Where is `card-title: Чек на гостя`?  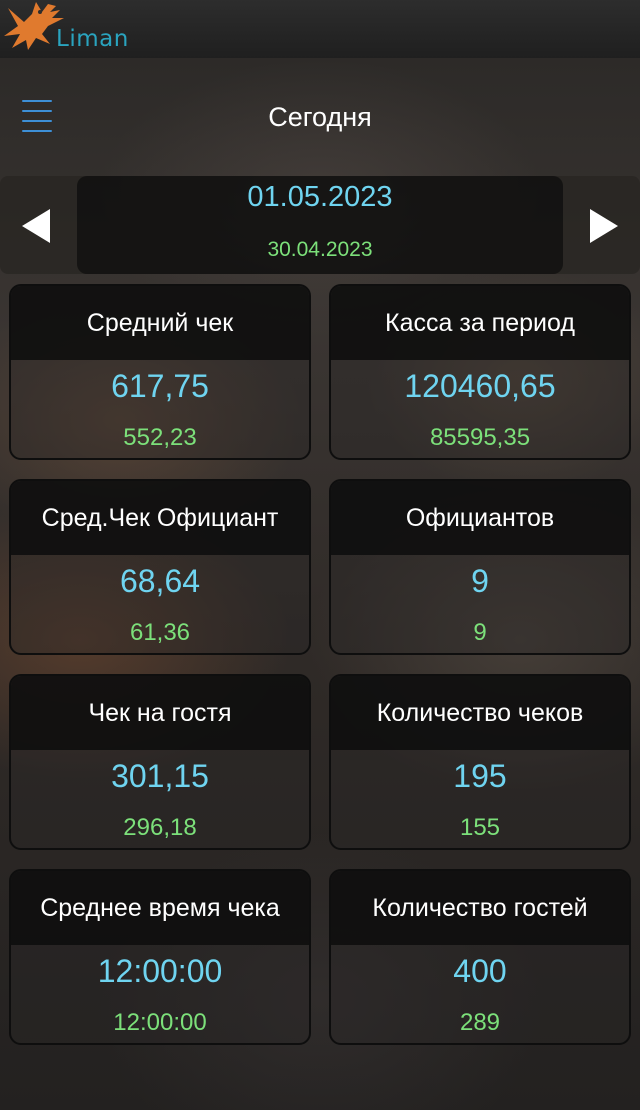 card-title: Чек на гостя is located at coordinates (160, 713).